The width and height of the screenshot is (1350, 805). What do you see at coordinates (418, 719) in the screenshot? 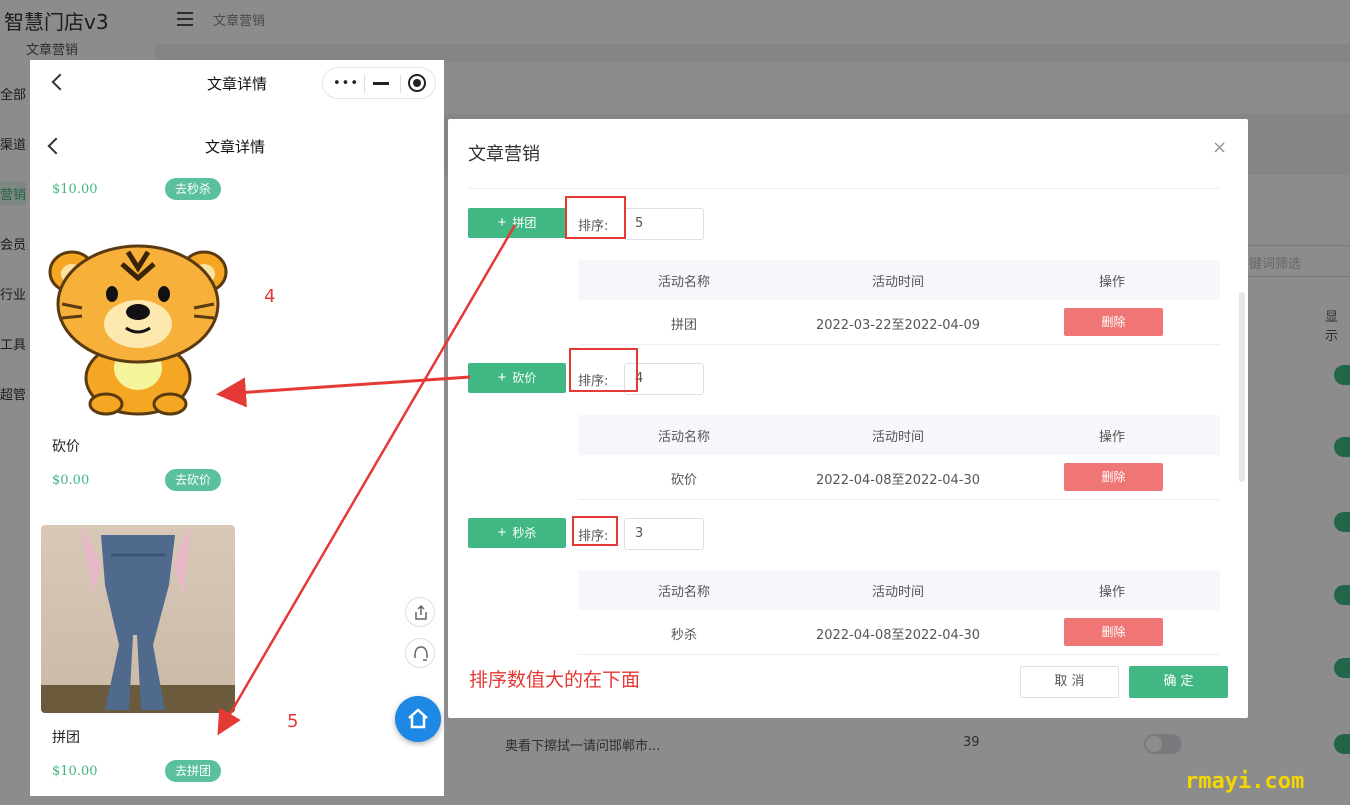
I see `home-icon` at bounding box center [418, 719].